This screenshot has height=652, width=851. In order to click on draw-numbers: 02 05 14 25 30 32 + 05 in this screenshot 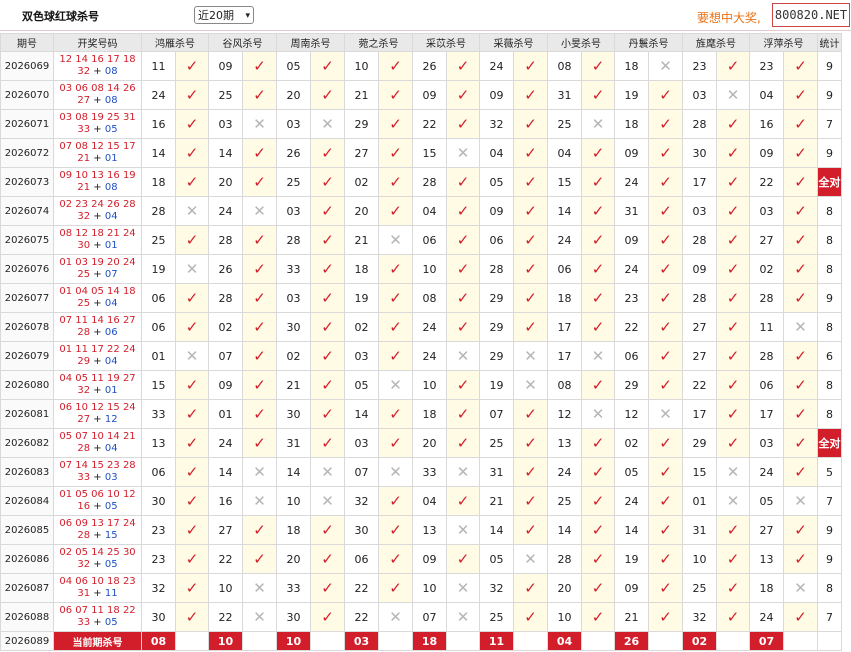, I will do `click(97, 559)`.